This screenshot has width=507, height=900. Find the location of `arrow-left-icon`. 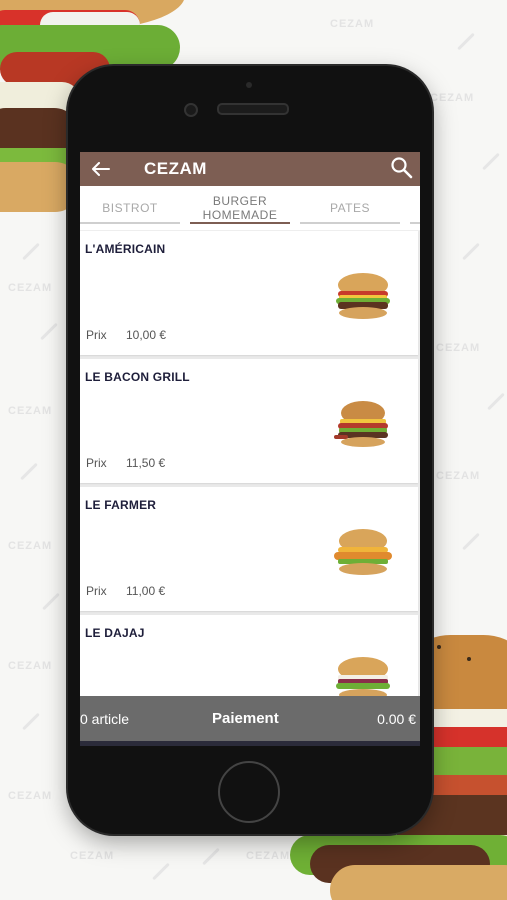

arrow-left-icon is located at coordinates (101, 169).